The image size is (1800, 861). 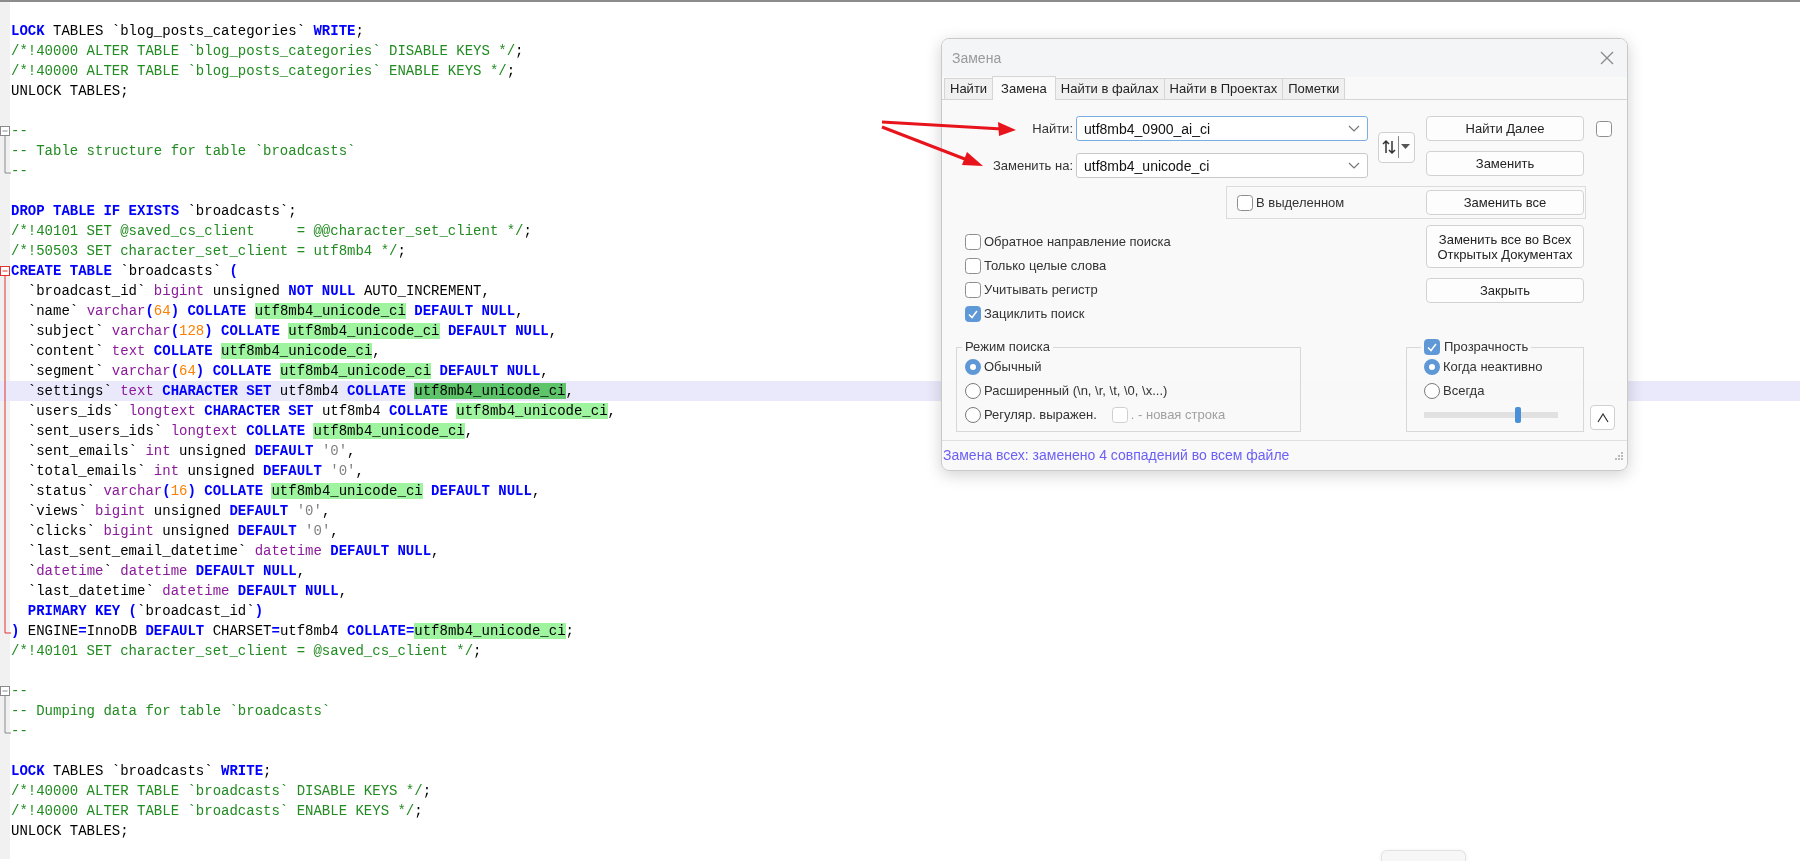 What do you see at coordinates (141, 771) in the screenshot?
I see `code-line: LOCK TABLES `broadcasts` WRITE;` at bounding box center [141, 771].